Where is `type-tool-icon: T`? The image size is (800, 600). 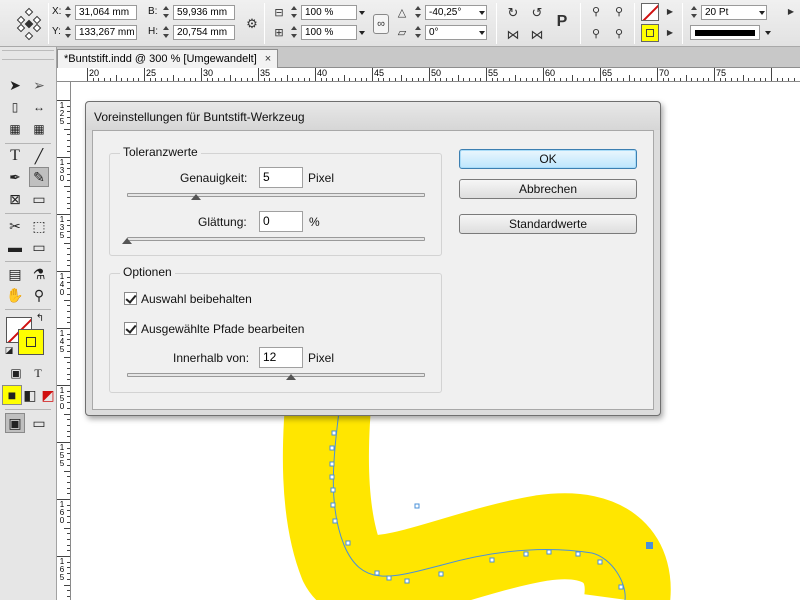 type-tool-icon: T is located at coordinates (15, 156).